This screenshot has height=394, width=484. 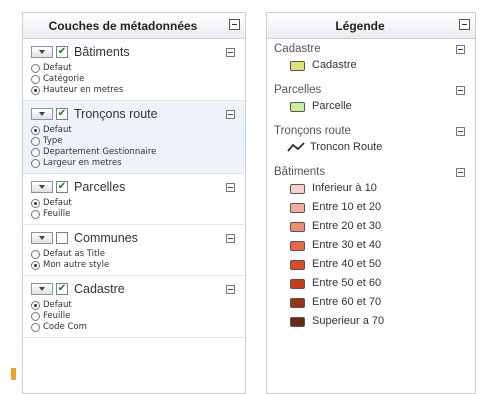 I want to click on legend-group: Parcelles Parcelle, so click(x=370, y=99).